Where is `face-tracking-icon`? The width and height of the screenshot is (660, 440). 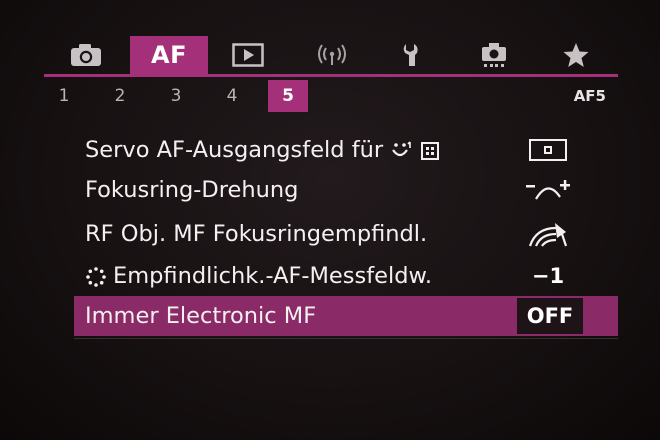
face-tracking-icon is located at coordinates (416, 150).